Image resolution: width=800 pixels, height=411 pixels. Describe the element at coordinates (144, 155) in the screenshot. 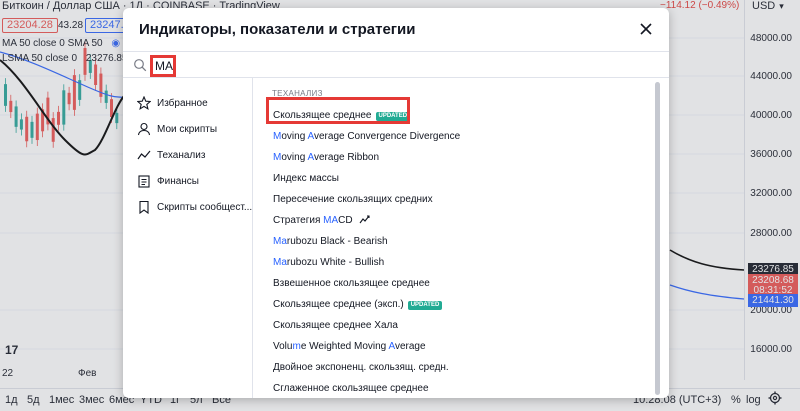

I see `chart-icon` at that location.